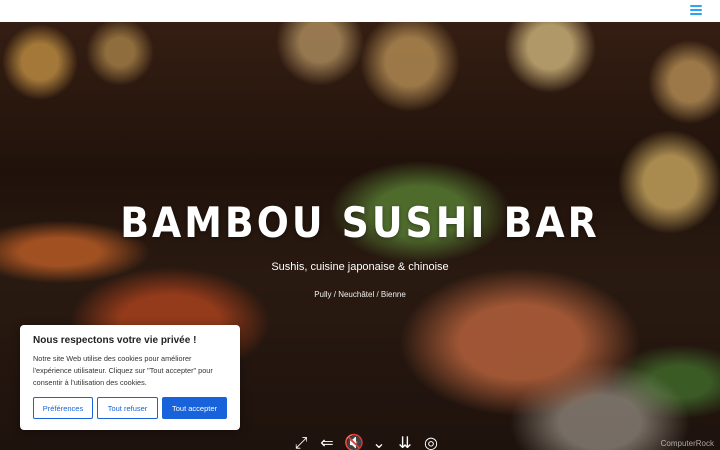 This screenshot has height=450, width=720. I want to click on hamburger-menu-icon, so click(696, 10).